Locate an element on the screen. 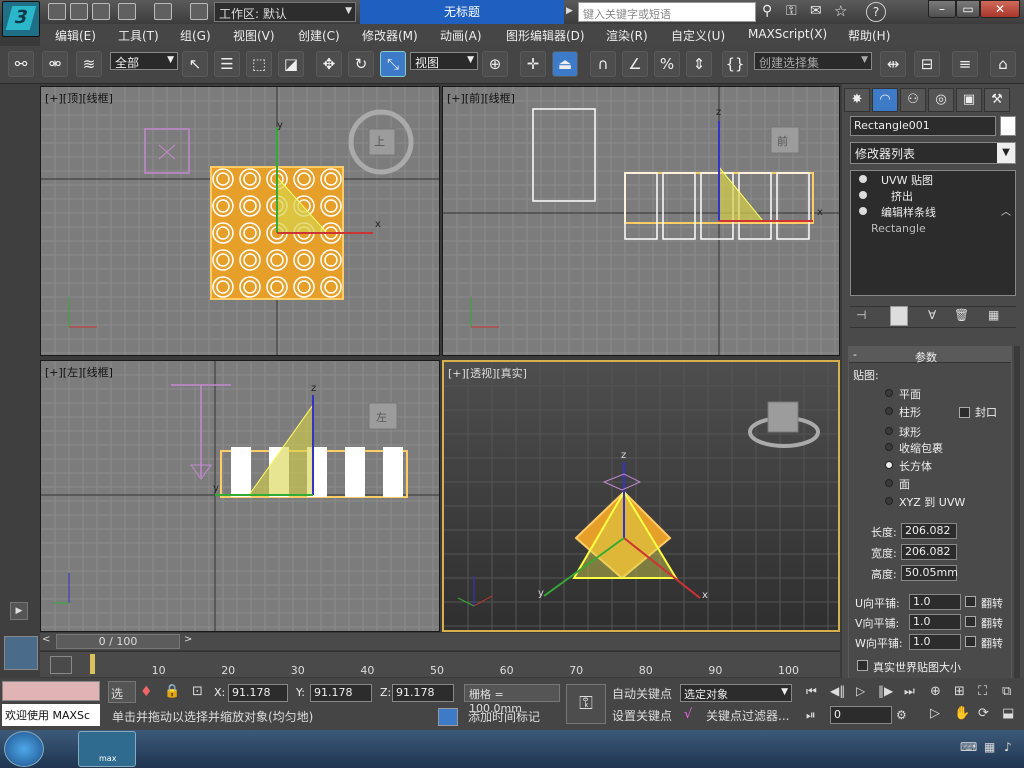 The width and height of the screenshot is (1024, 768). zoom-icon: ⊕ is located at coordinates (935, 691).